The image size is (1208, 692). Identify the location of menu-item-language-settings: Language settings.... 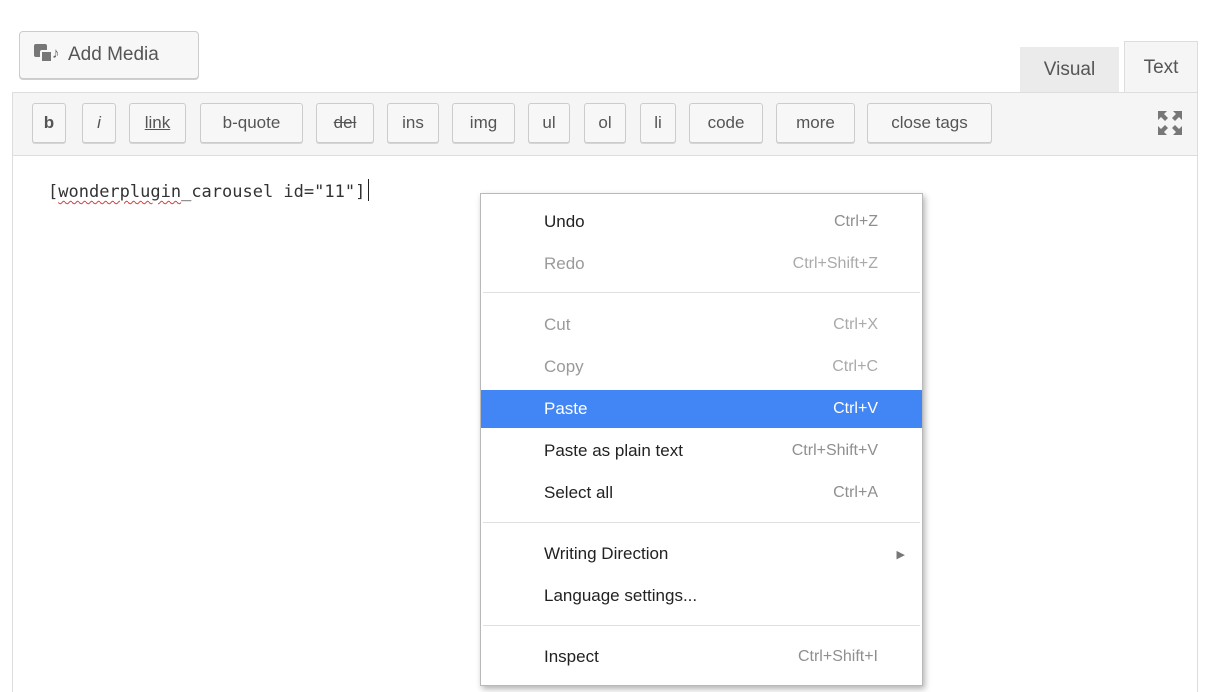
(701, 596).